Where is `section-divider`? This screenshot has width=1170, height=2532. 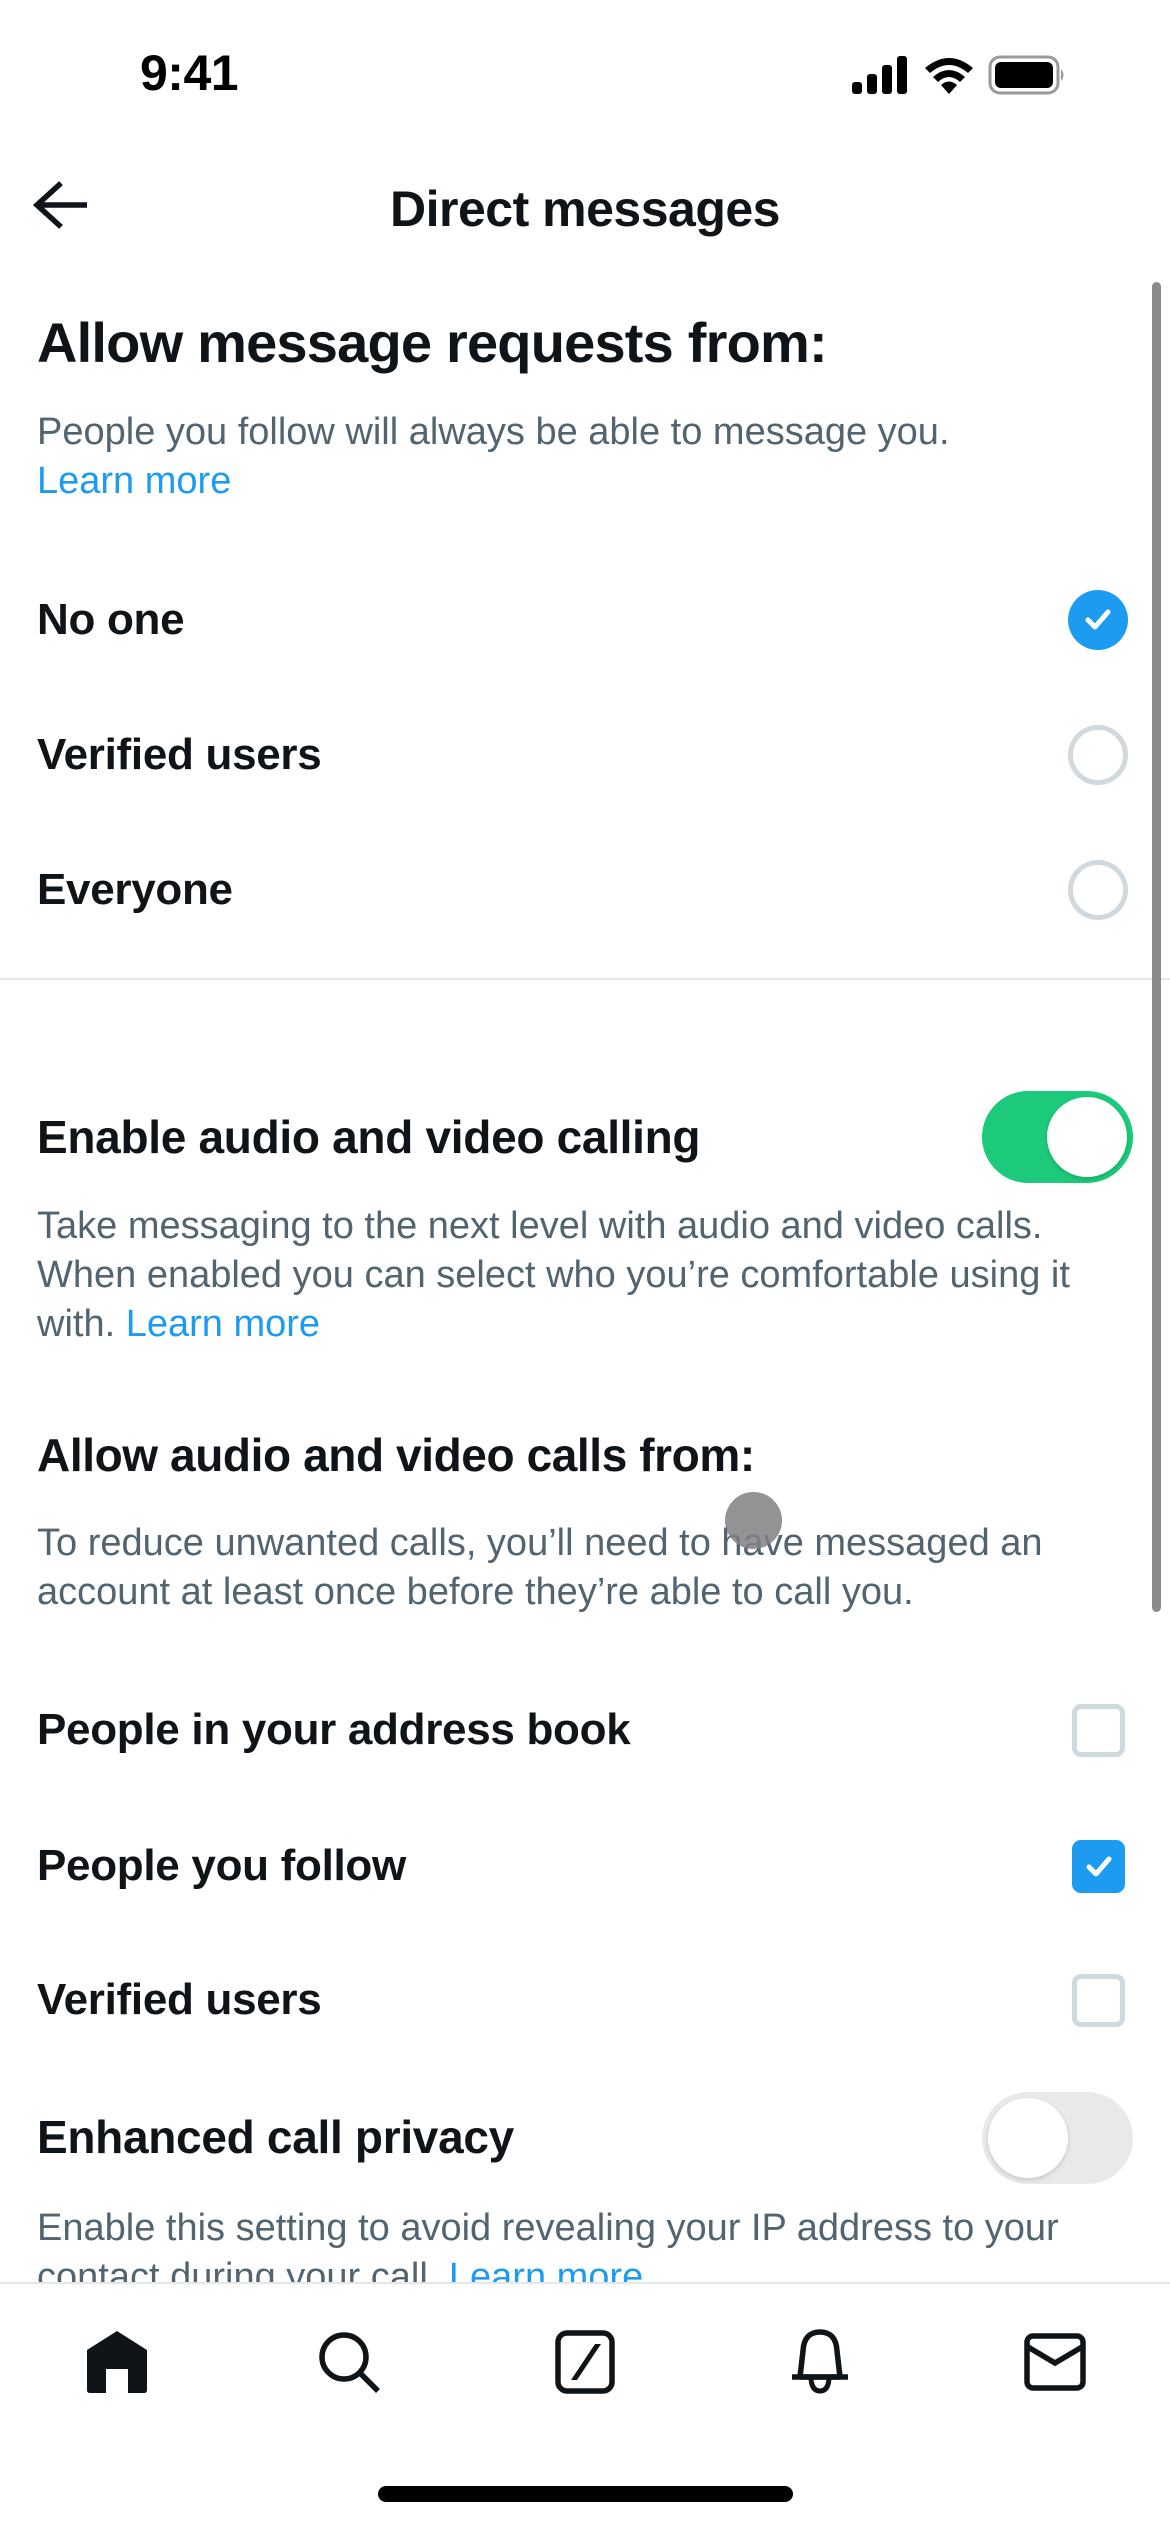 section-divider is located at coordinates (585, 979).